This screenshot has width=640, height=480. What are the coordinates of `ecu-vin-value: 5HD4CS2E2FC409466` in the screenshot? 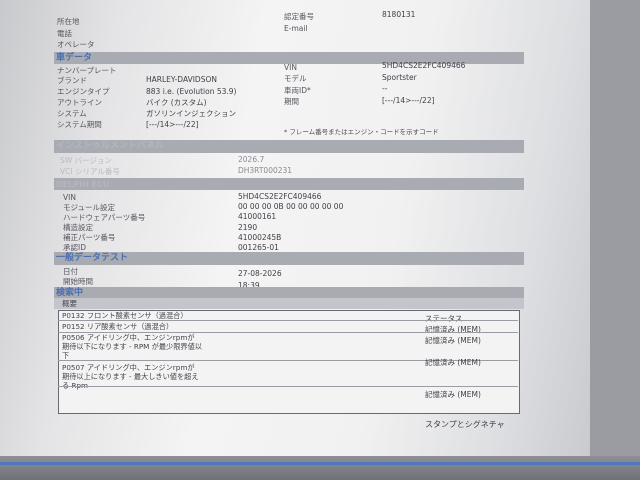 It's located at (280, 196).